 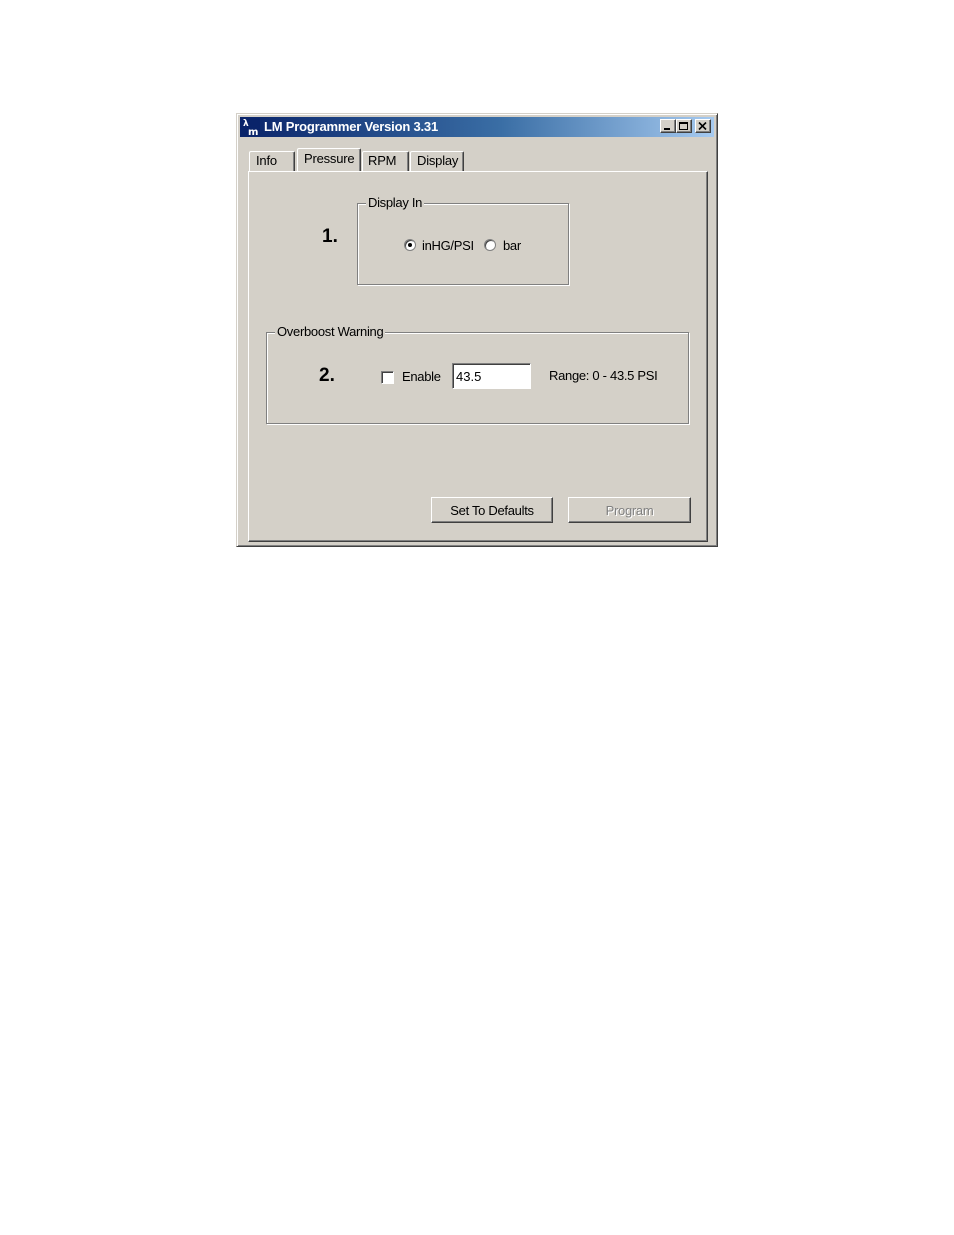 What do you see at coordinates (327, 375) in the screenshot?
I see `step-2-label: 2.` at bounding box center [327, 375].